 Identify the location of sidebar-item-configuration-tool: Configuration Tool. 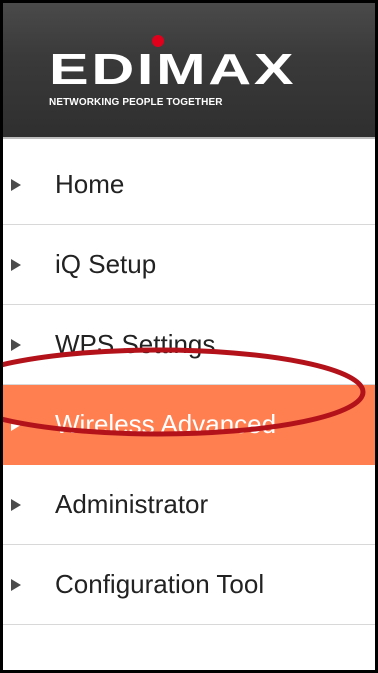
(189, 585).